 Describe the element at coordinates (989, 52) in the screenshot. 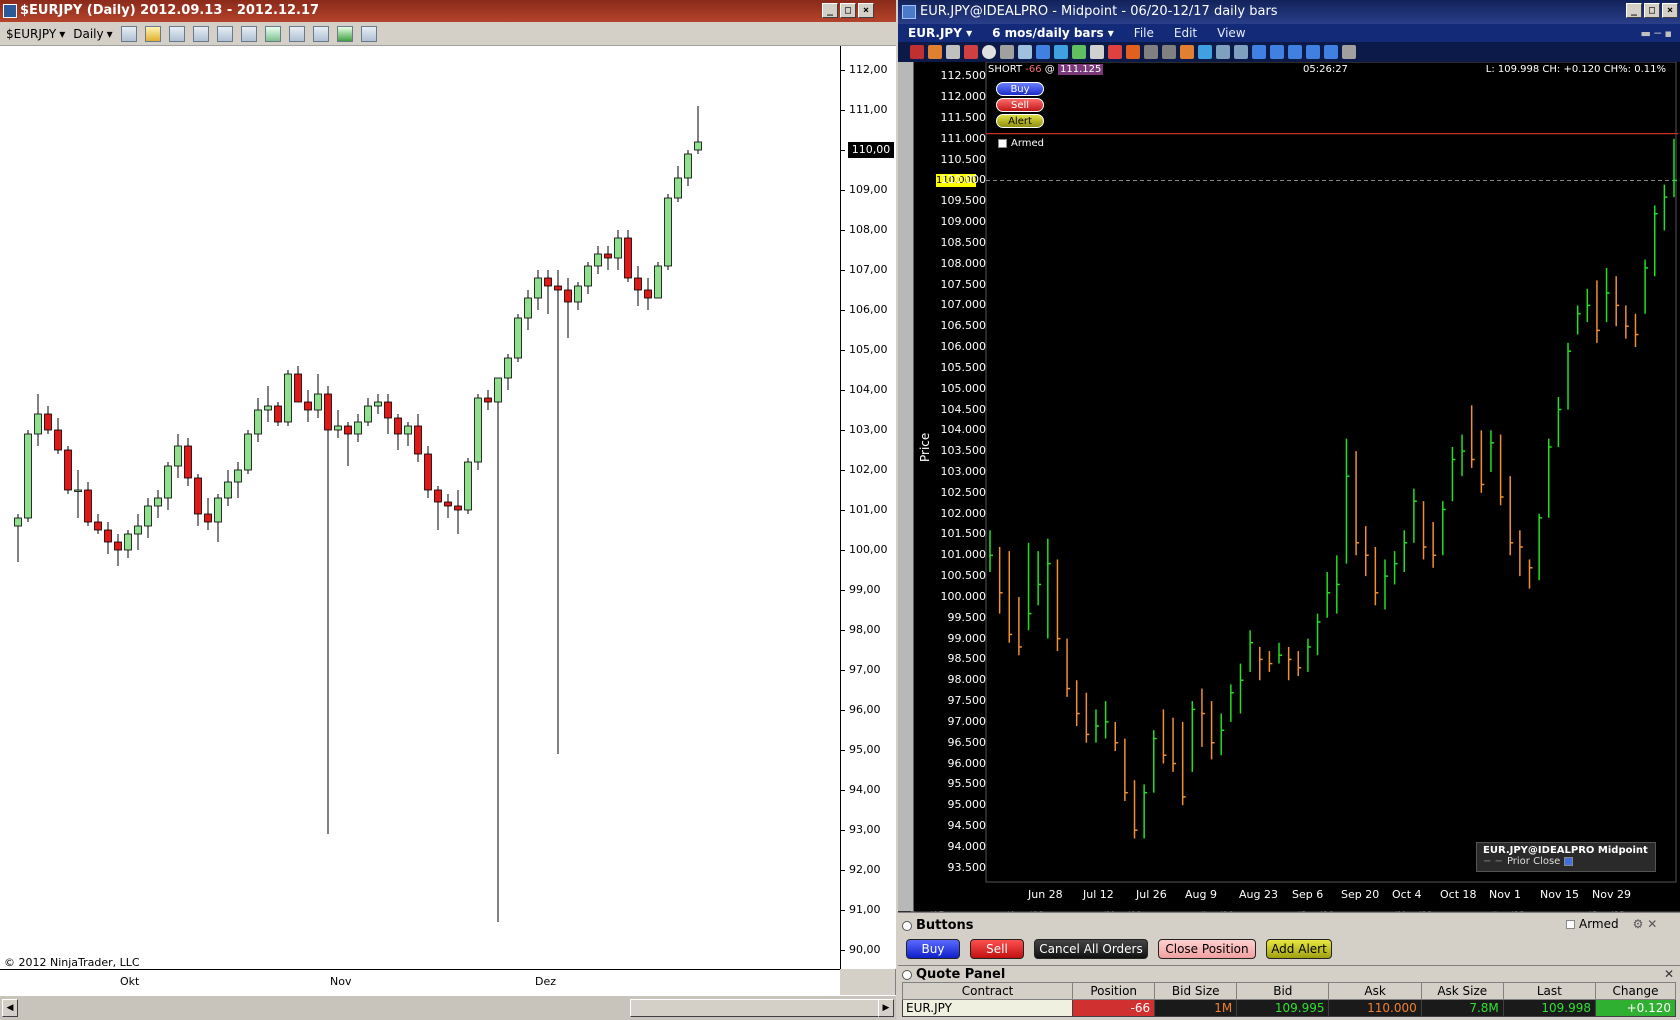

I see `circle-icon` at that location.